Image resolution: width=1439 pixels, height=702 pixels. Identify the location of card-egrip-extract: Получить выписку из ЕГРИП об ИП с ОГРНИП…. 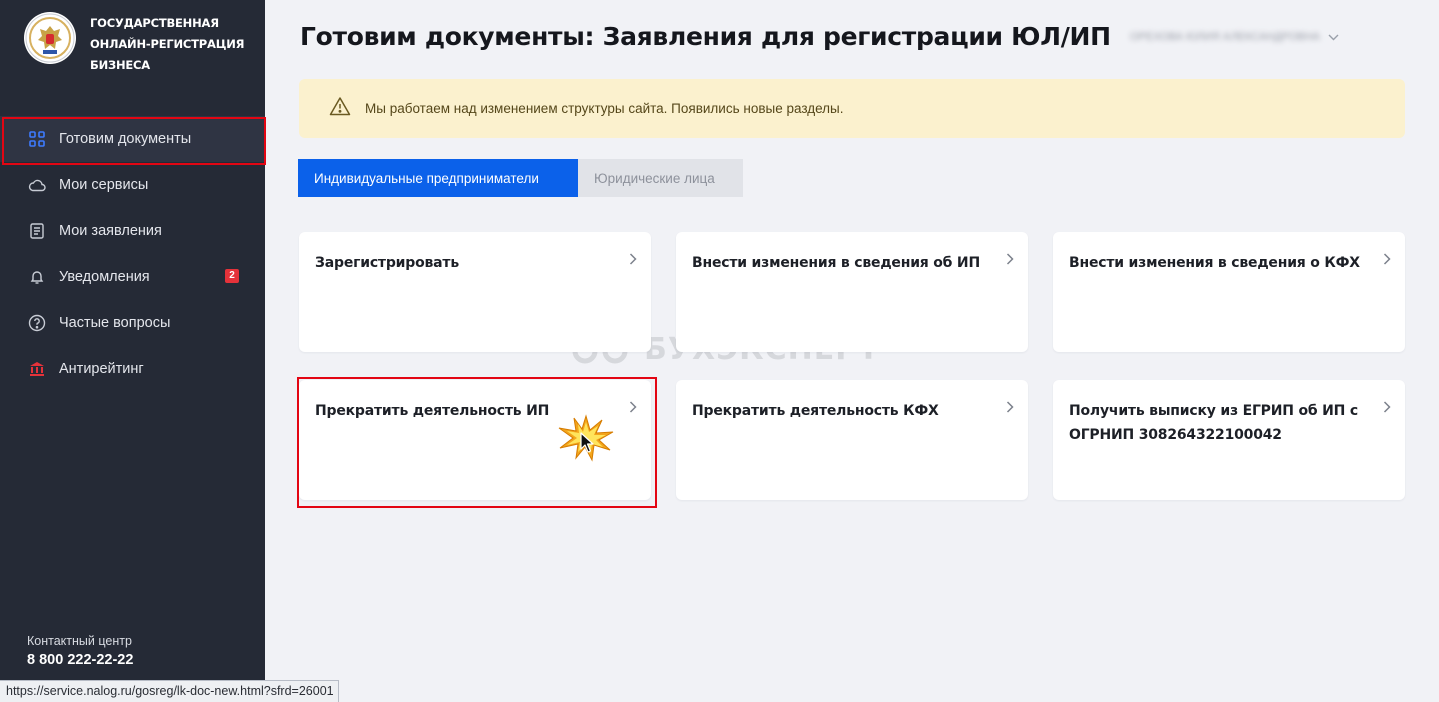
(1229, 440).